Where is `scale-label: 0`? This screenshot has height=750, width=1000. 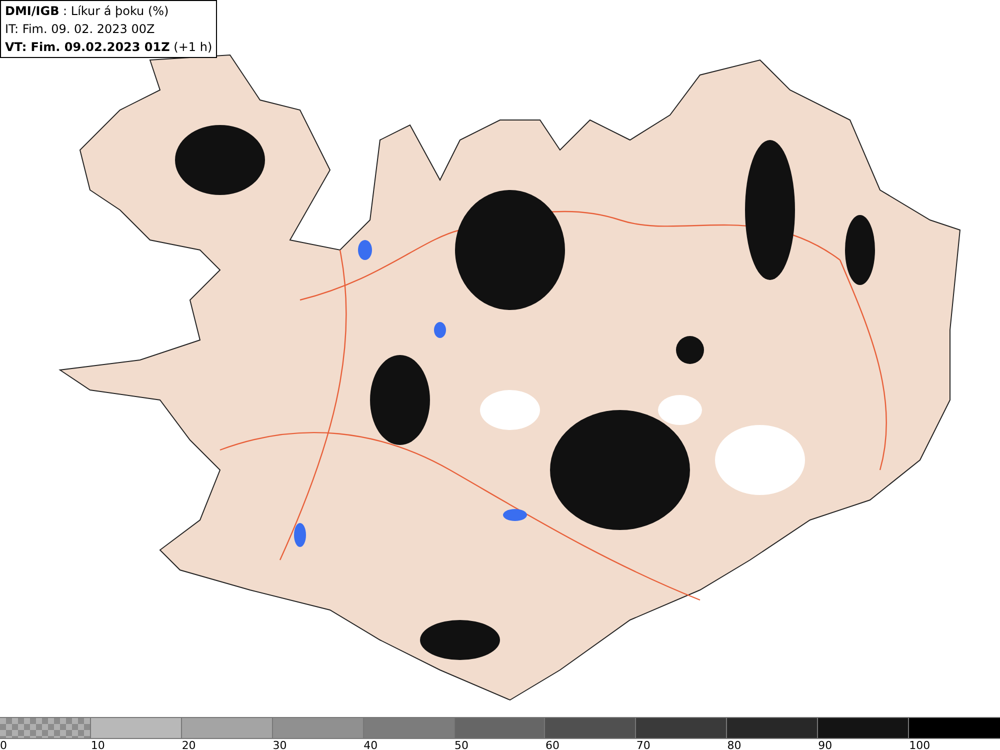 scale-label: 0 is located at coordinates (3, 744).